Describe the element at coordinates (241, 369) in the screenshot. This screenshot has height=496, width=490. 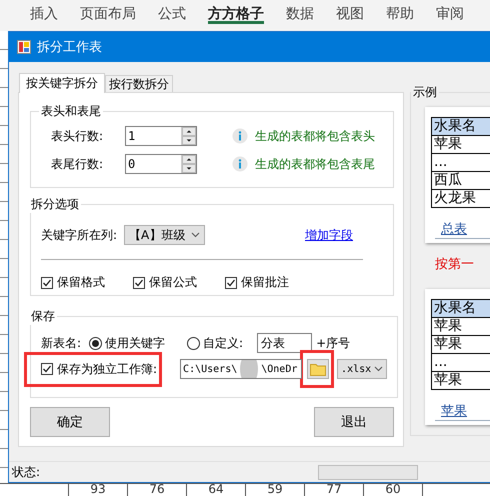
I see `path-field: C:\Users\ \OneDr` at that location.